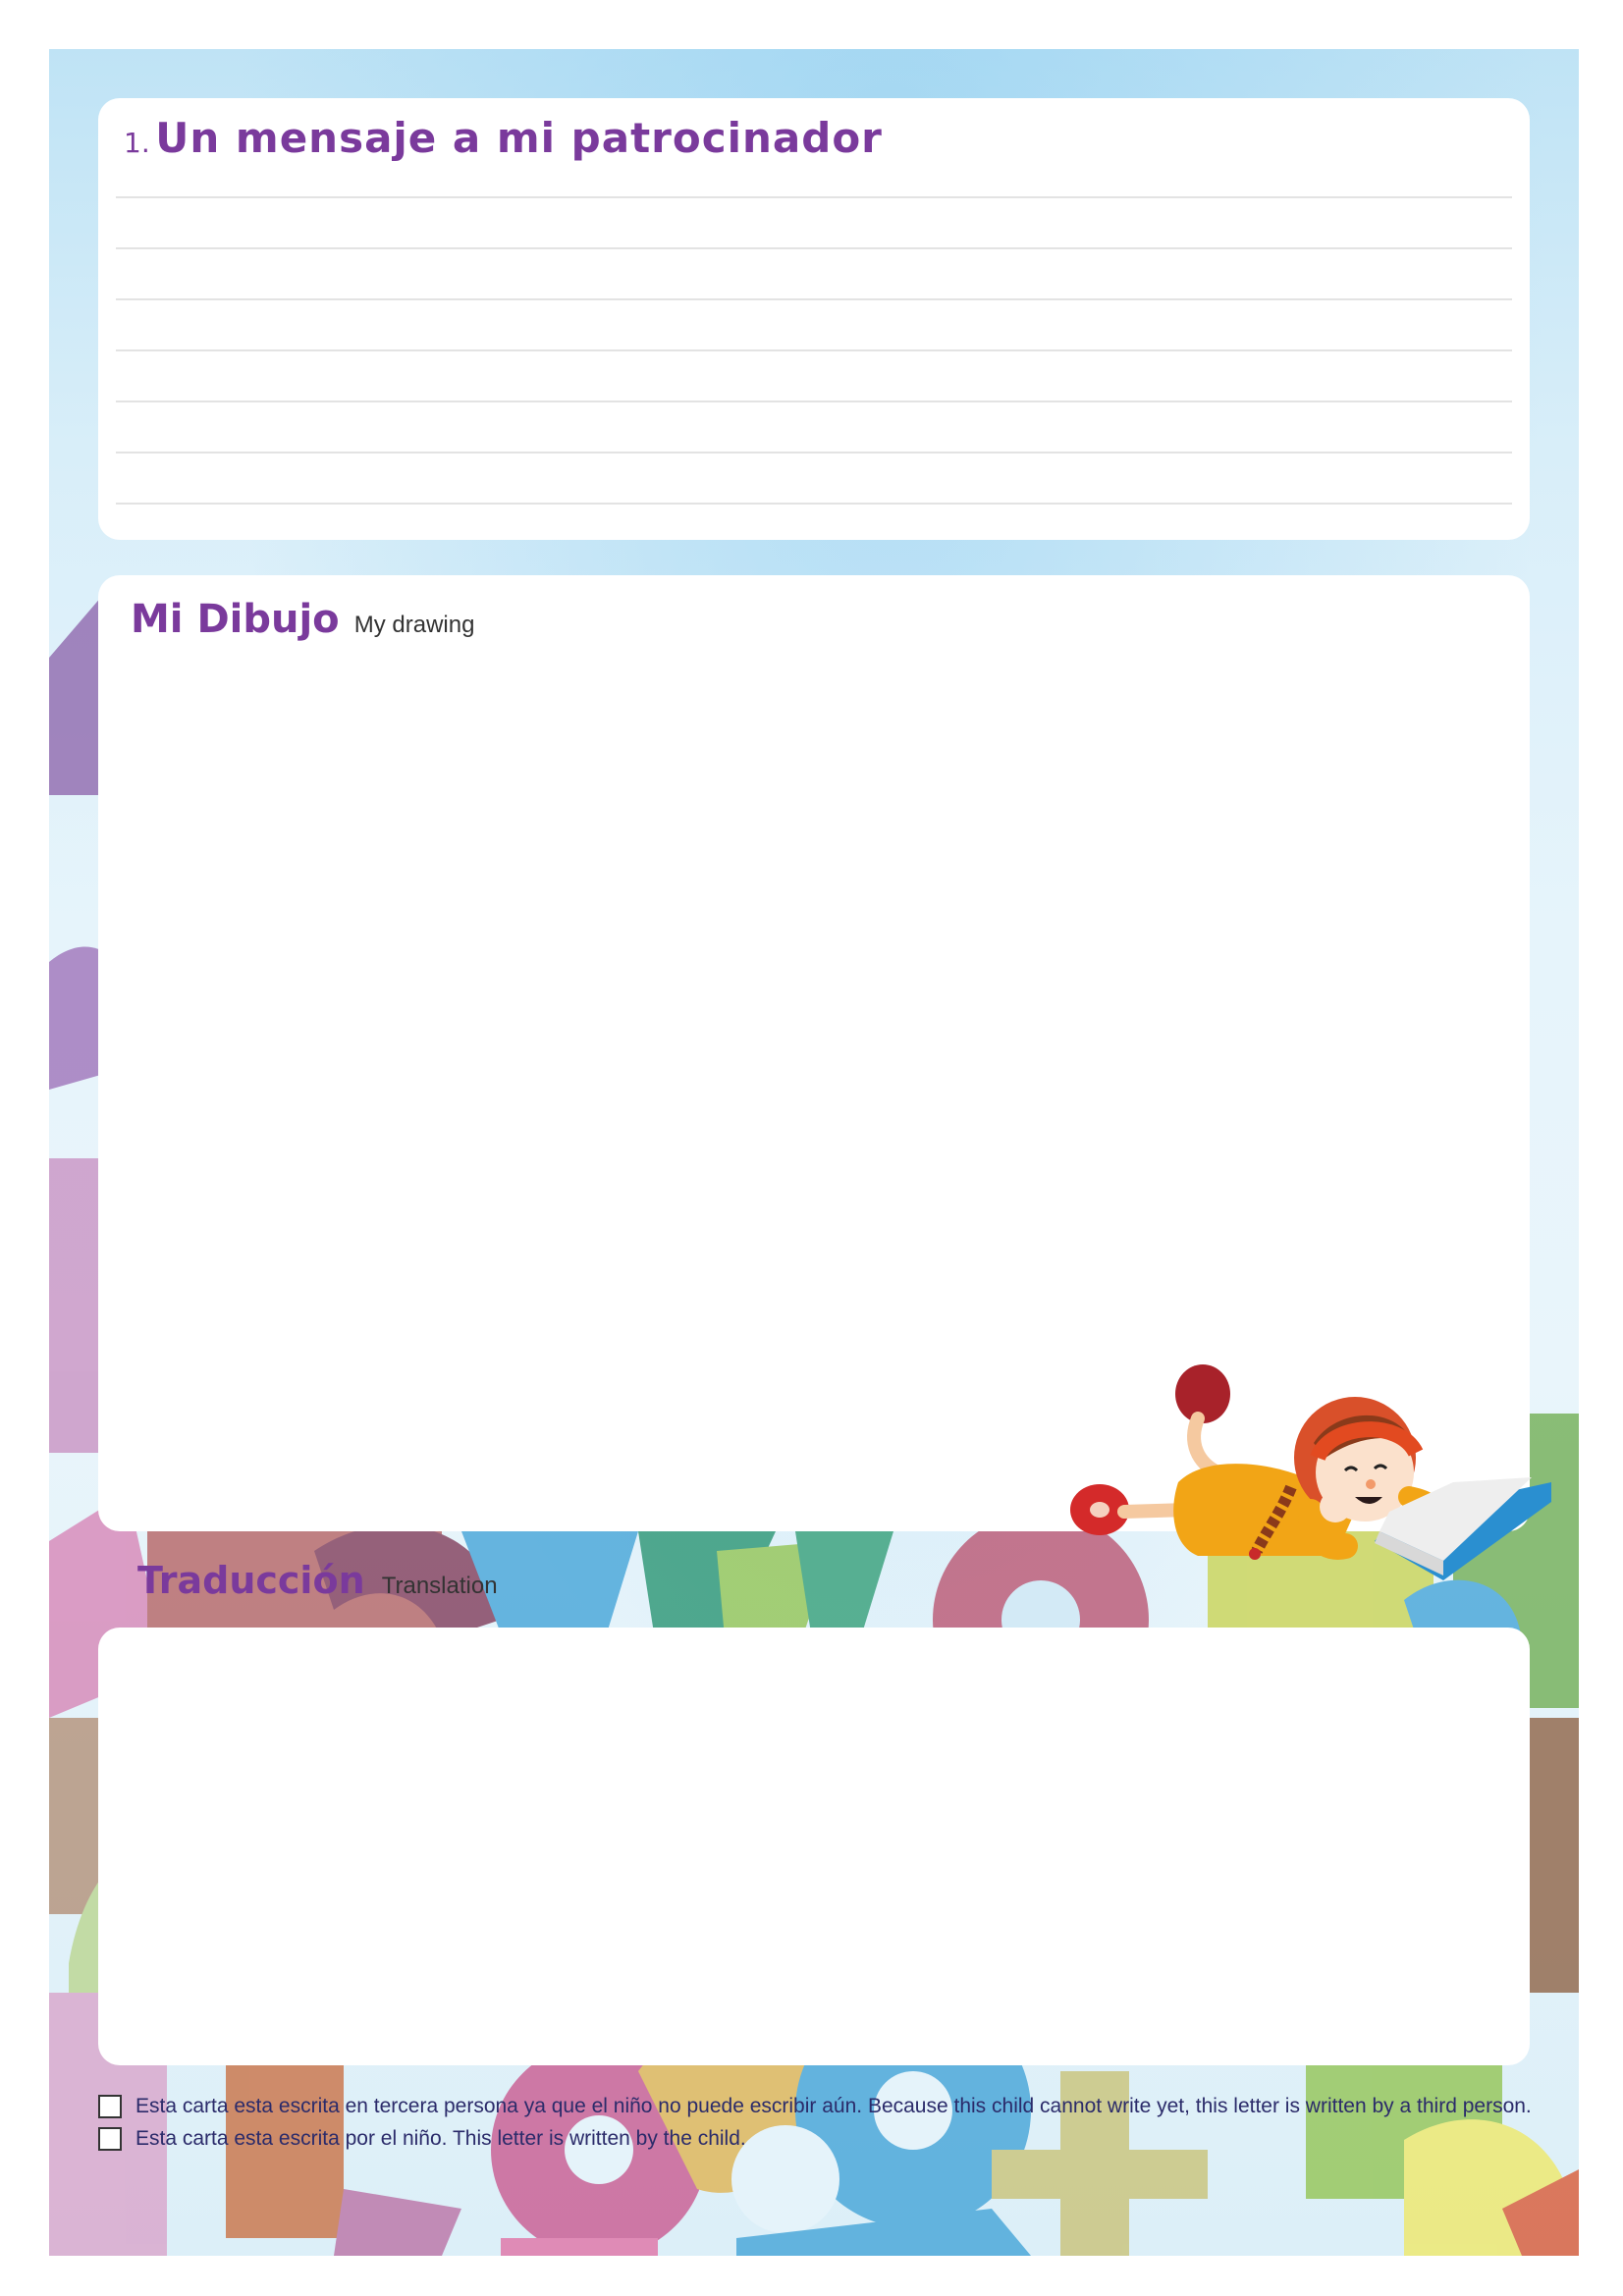 The width and height of the screenshot is (1623, 2296). Describe the element at coordinates (519, 138) in the screenshot. I see `message-title-text: Un mensaje a mi patrocinador` at that location.